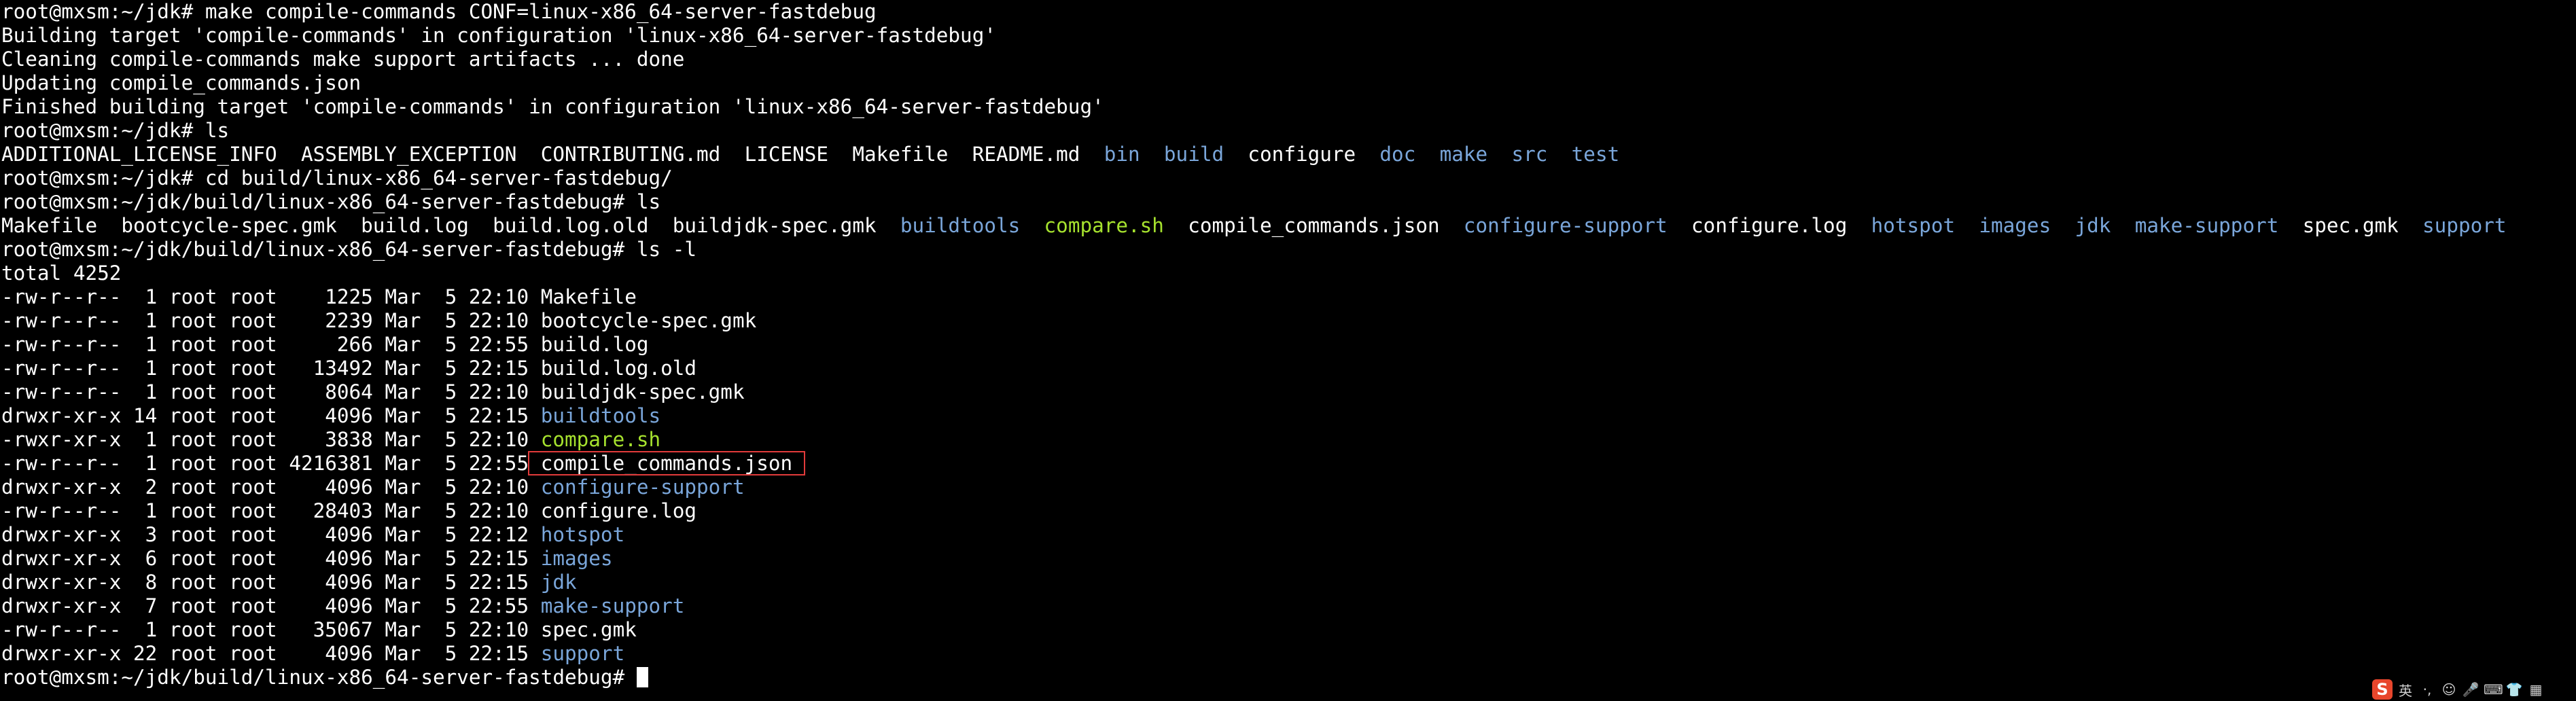 This screenshot has width=2576, height=701. What do you see at coordinates (1287, 273) in the screenshot?
I see `terminal-line: total 4252` at bounding box center [1287, 273].